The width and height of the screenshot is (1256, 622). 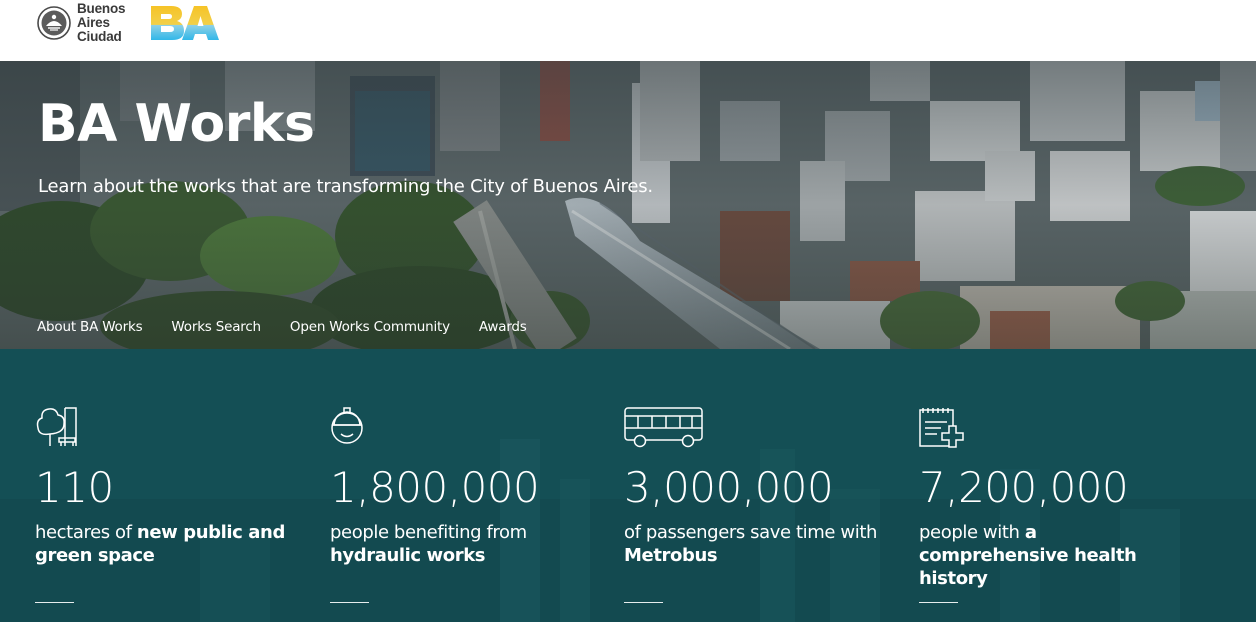 I want to click on stat-value: 110, so click(x=74, y=487).